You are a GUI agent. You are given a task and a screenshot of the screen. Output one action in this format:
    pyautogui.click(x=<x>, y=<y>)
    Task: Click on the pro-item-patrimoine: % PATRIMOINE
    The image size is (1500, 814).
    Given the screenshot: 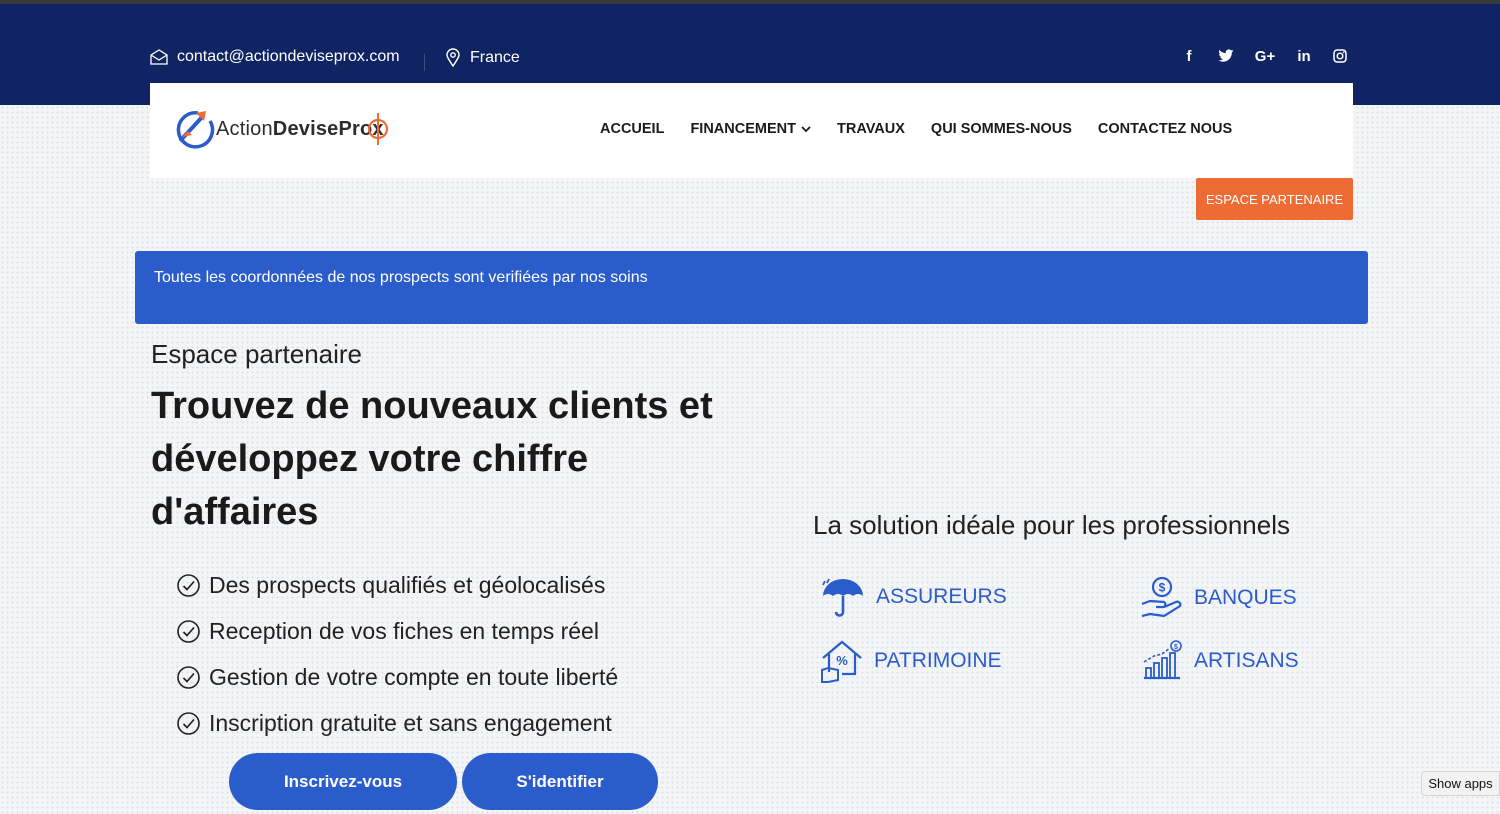 What is the action you would take?
    pyautogui.click(x=911, y=661)
    